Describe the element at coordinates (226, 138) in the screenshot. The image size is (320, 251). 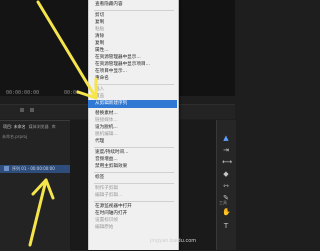
I see `select-tool-icon: ▲` at that location.